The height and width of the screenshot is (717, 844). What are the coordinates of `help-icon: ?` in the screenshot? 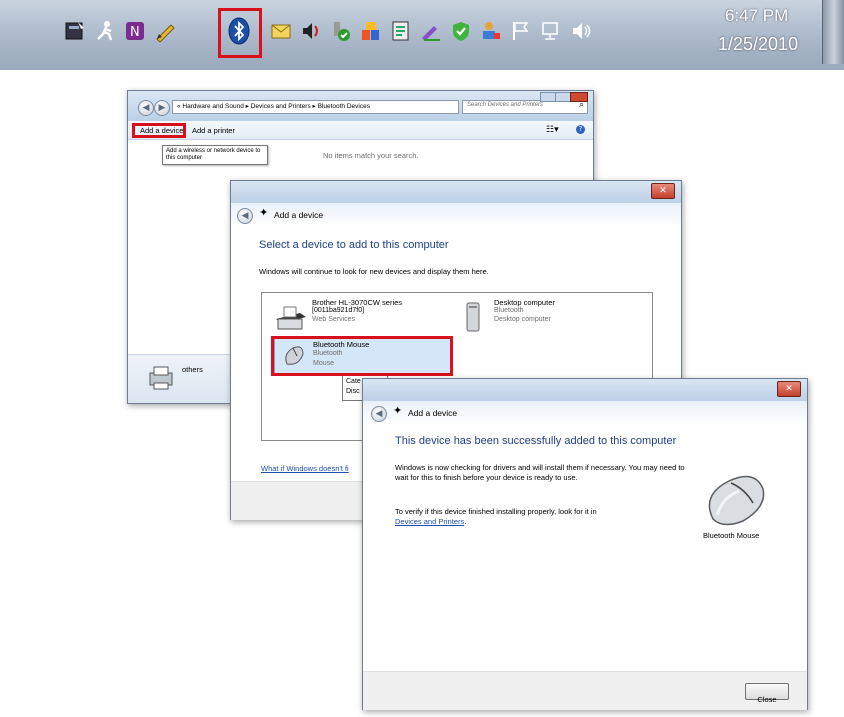 It's located at (580, 129).